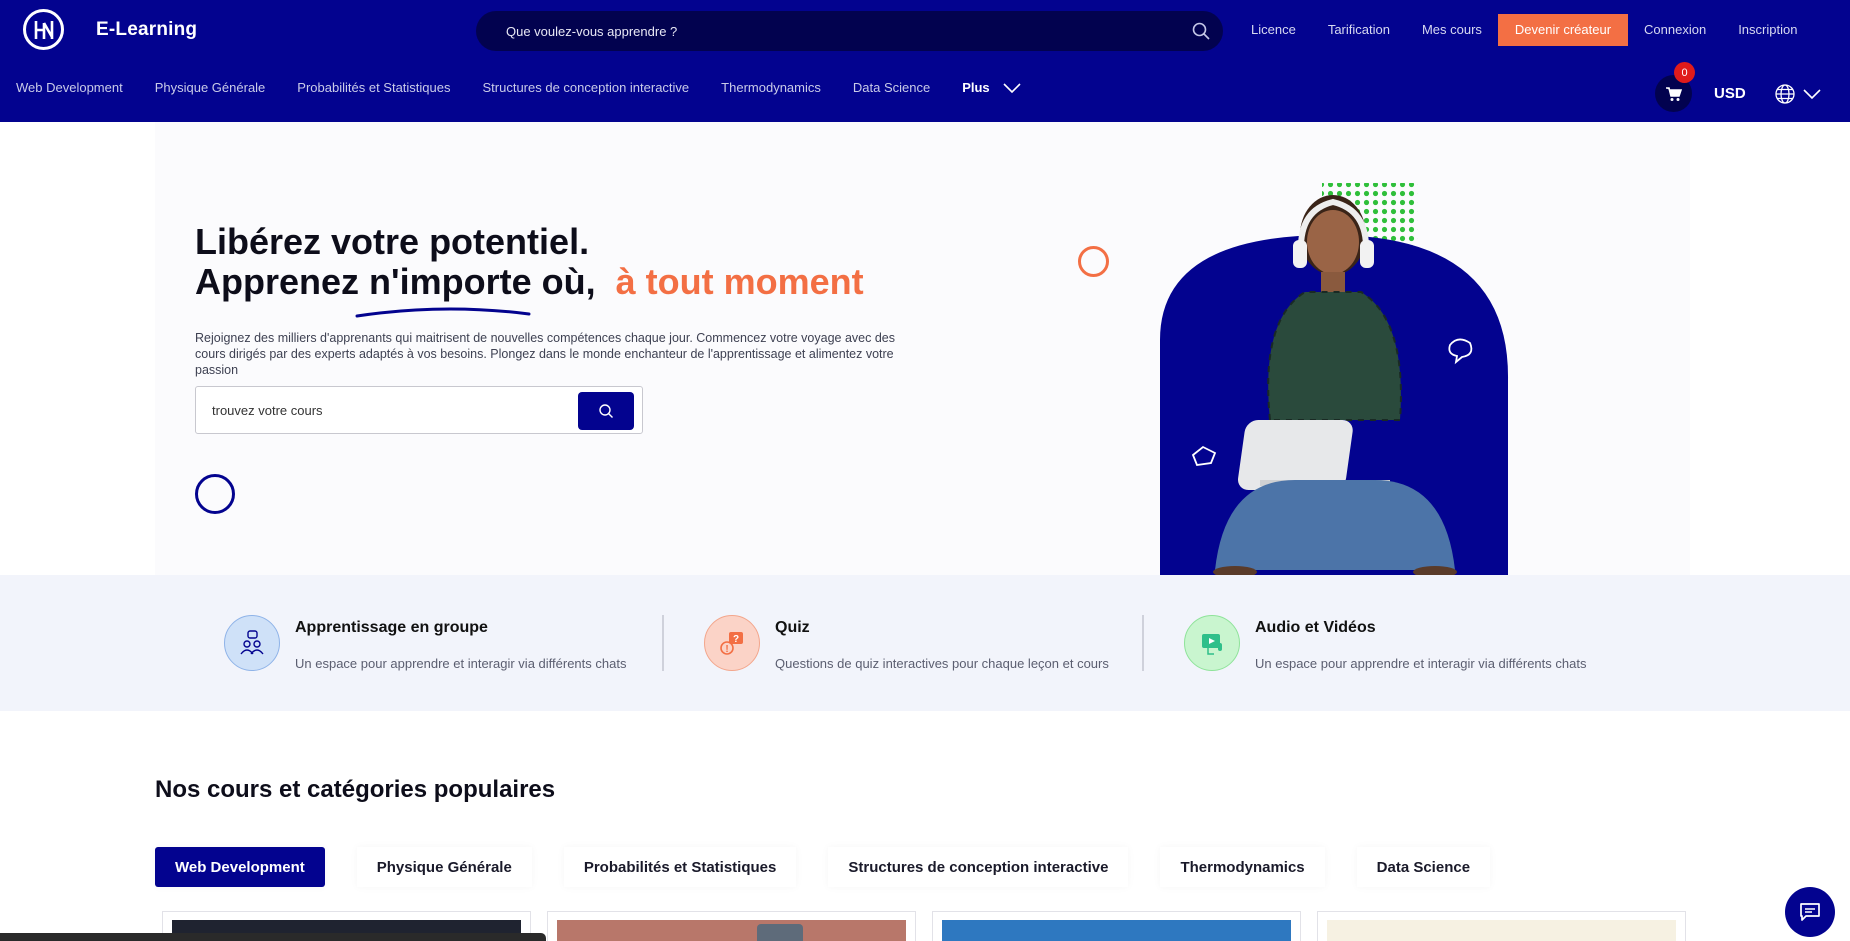 This screenshot has height=941, width=1850. Describe the element at coordinates (739, 281) in the screenshot. I see `hero-title-accent: à tout moment` at that location.